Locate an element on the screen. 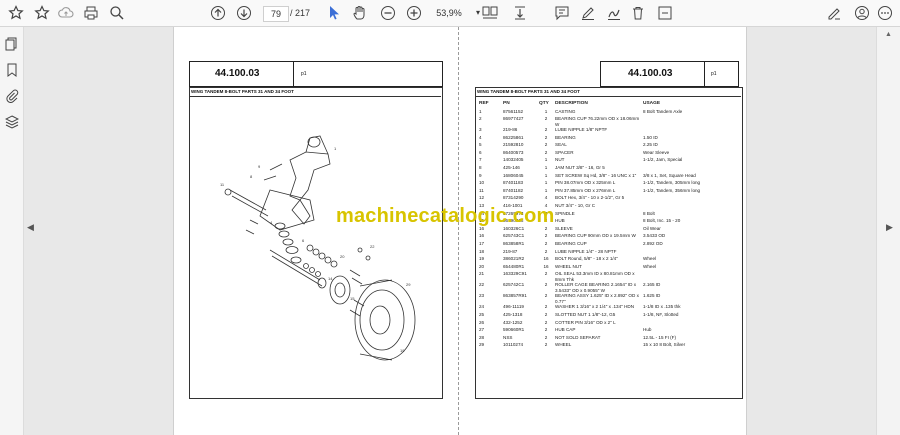 This screenshot has width=900, height=435. zoom-out-icon is located at coordinates (388, 13).